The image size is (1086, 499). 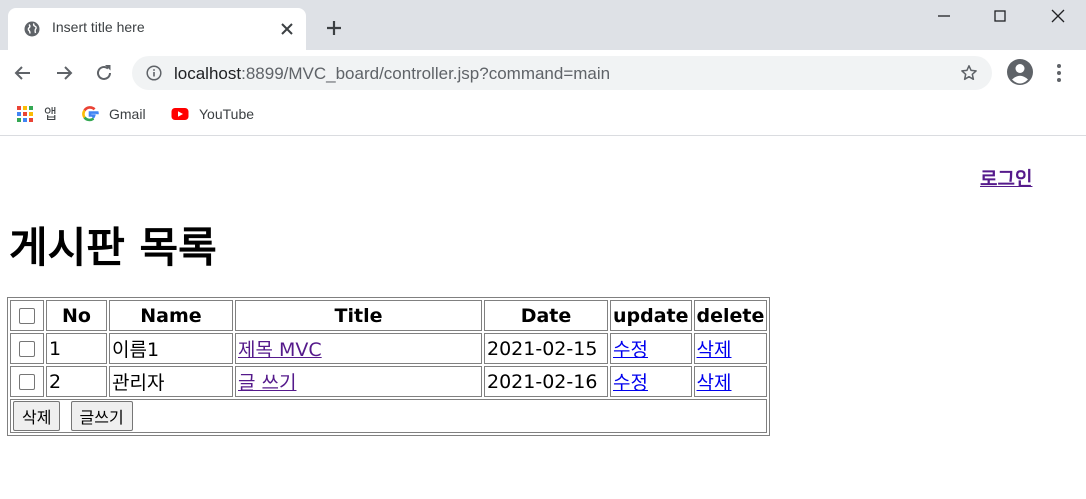 I want to click on table-actions-row: 삭제 글쓰기, so click(x=389, y=416).